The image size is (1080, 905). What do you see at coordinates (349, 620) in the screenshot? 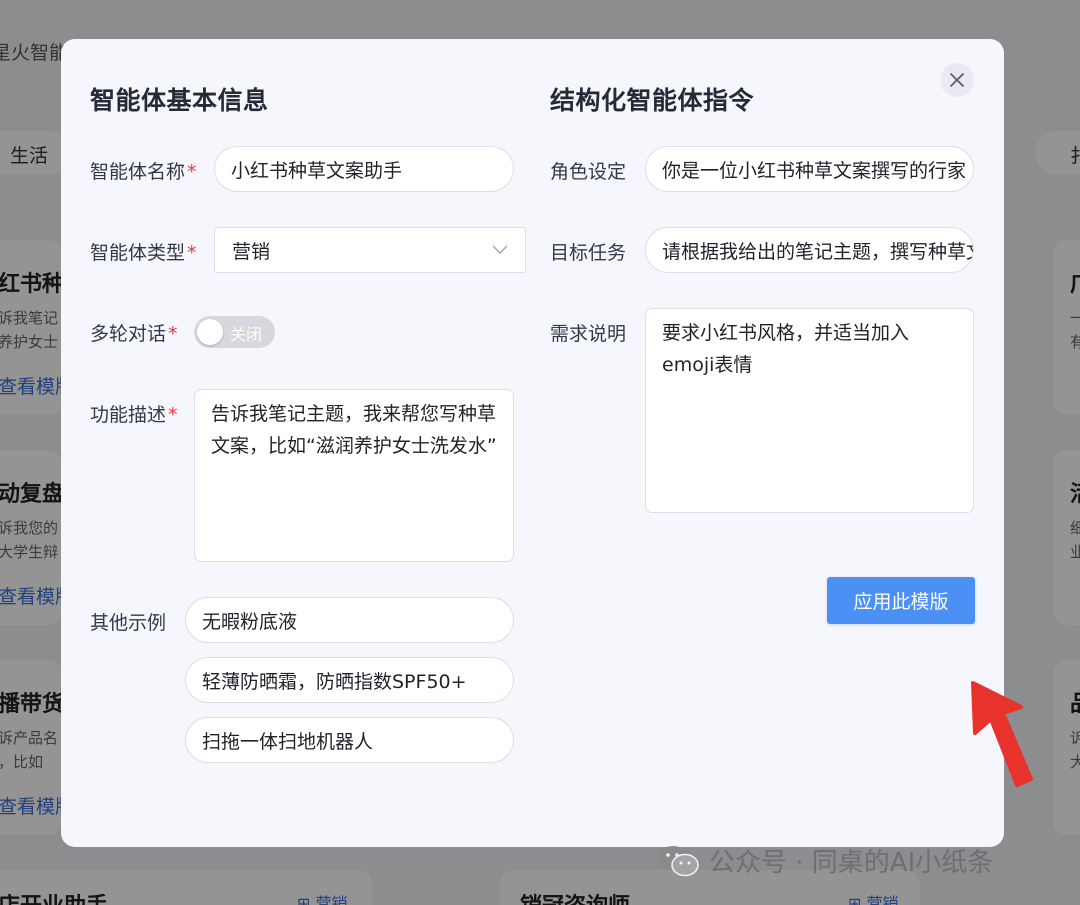
I see `example-input: 无暇粉底液` at bounding box center [349, 620].